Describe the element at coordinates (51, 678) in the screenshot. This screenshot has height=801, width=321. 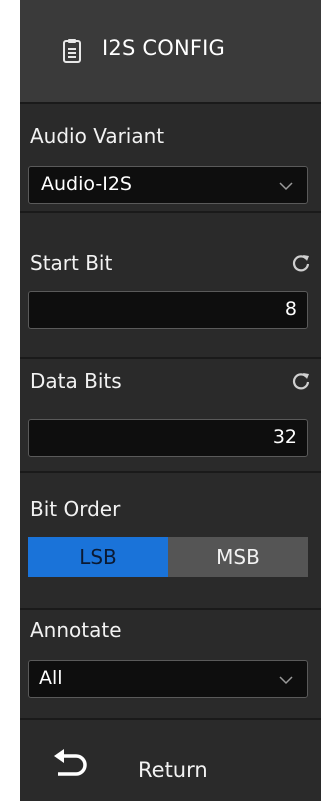
I see `annotate-value: All` at that location.